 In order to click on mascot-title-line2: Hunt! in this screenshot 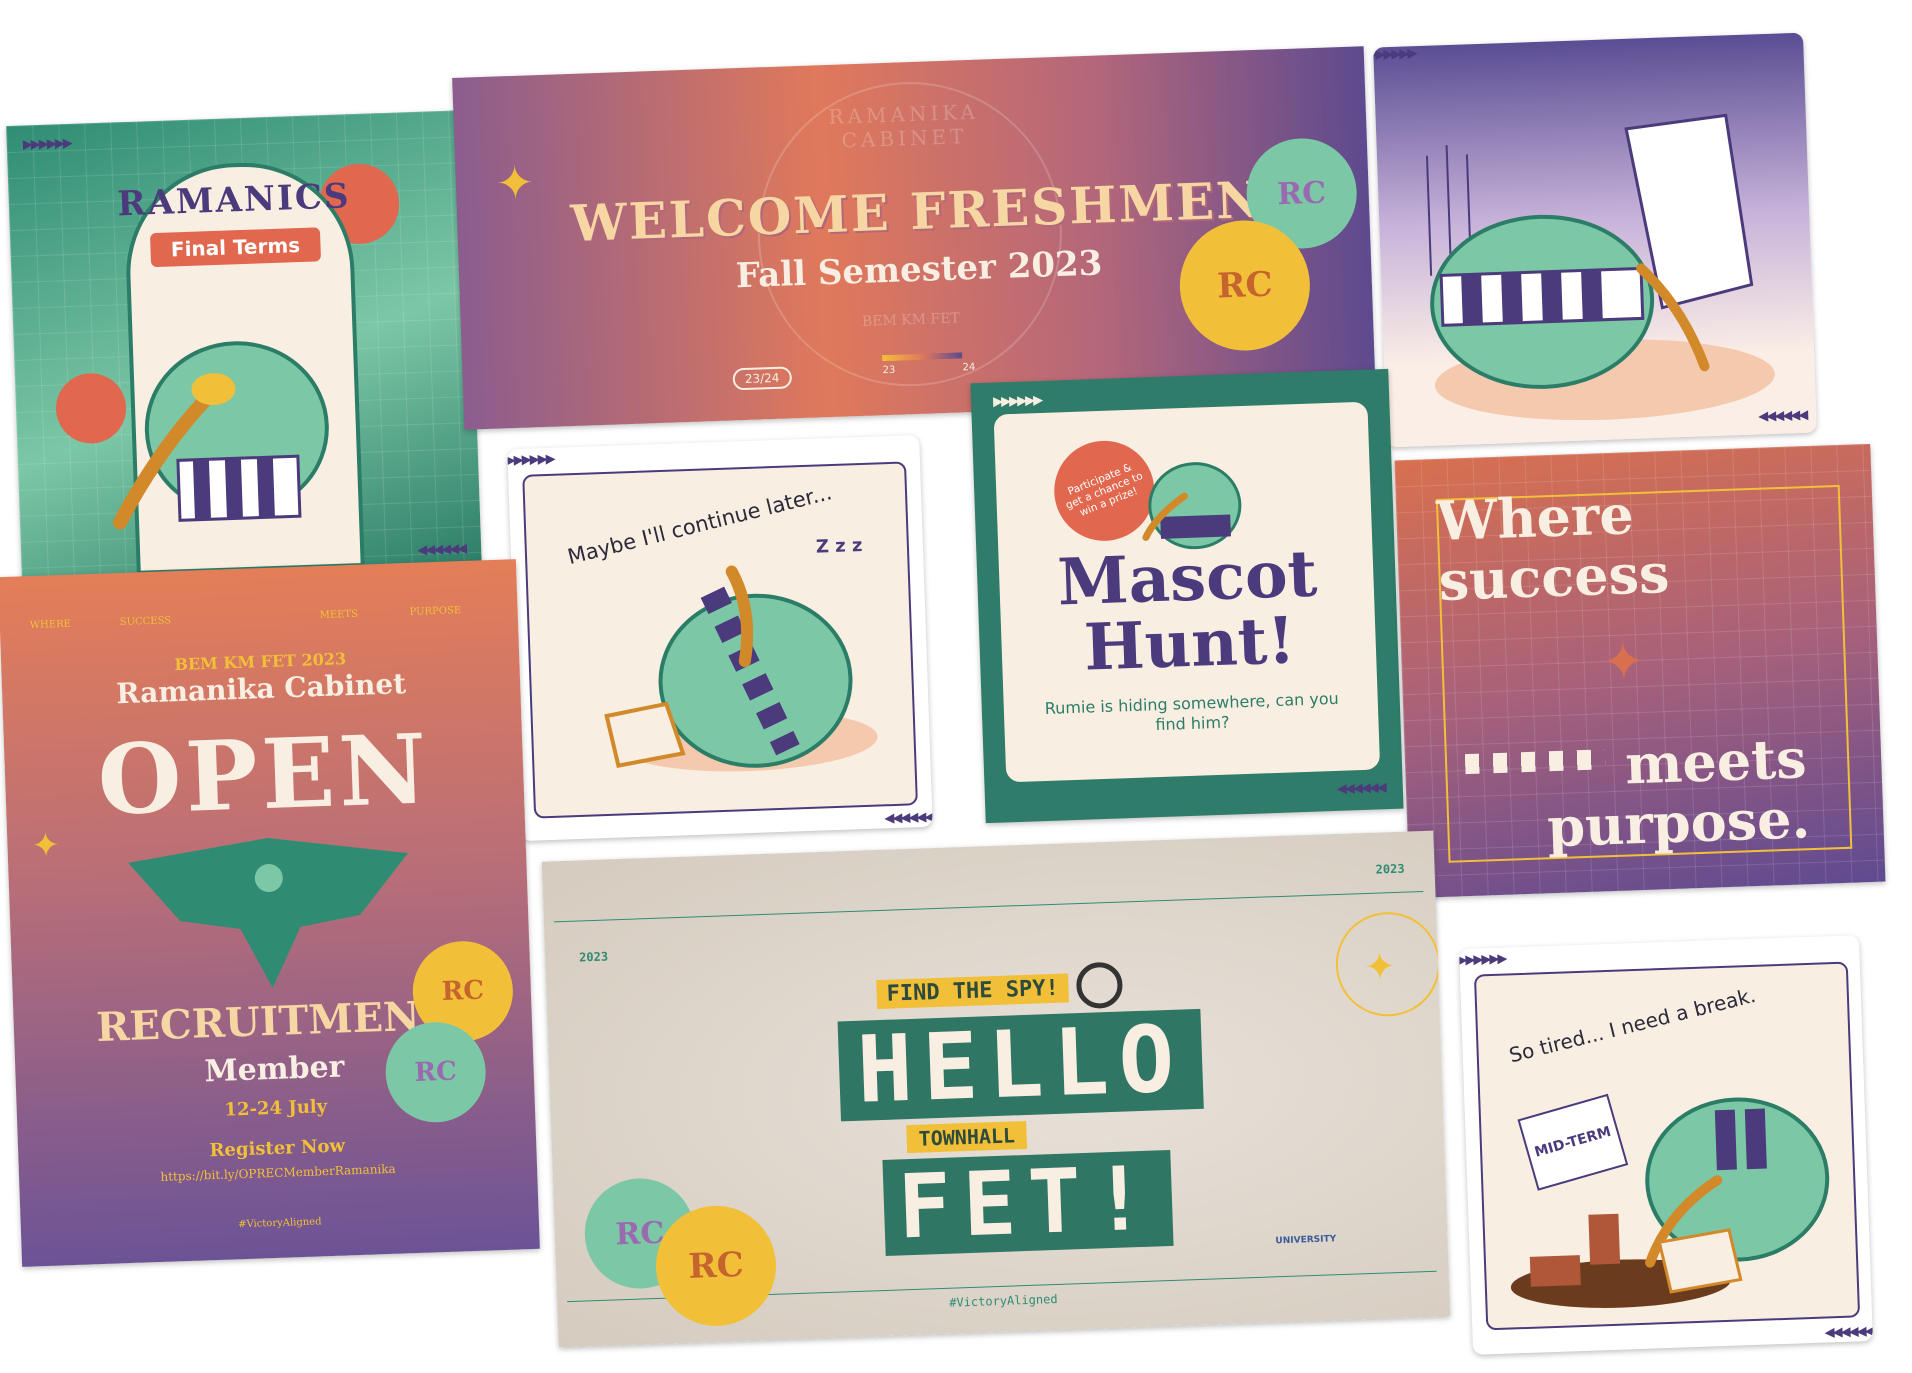, I will do `click(1189, 644)`.